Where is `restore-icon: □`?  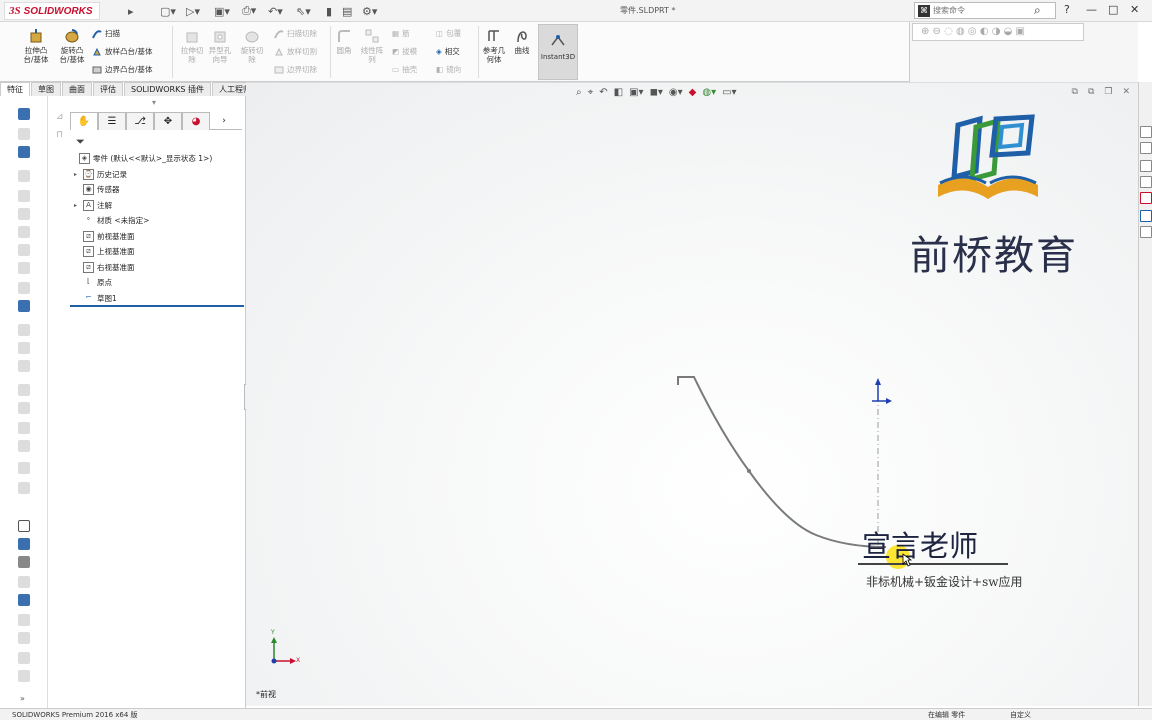 restore-icon: □ is located at coordinates (1113, 9).